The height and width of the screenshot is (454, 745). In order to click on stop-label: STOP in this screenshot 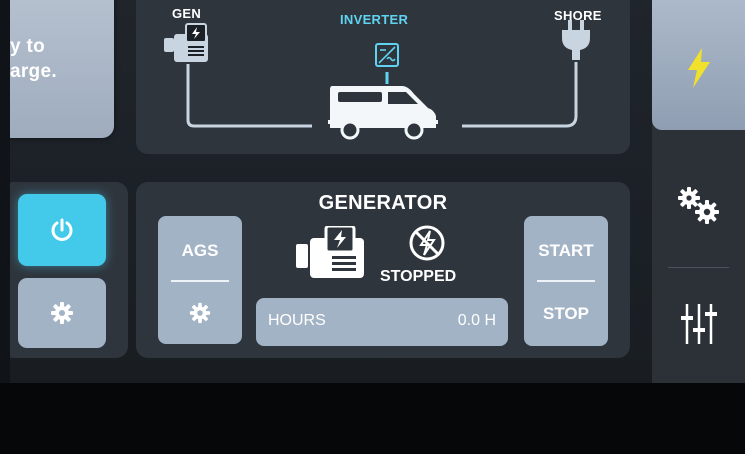, I will do `click(566, 313)`.